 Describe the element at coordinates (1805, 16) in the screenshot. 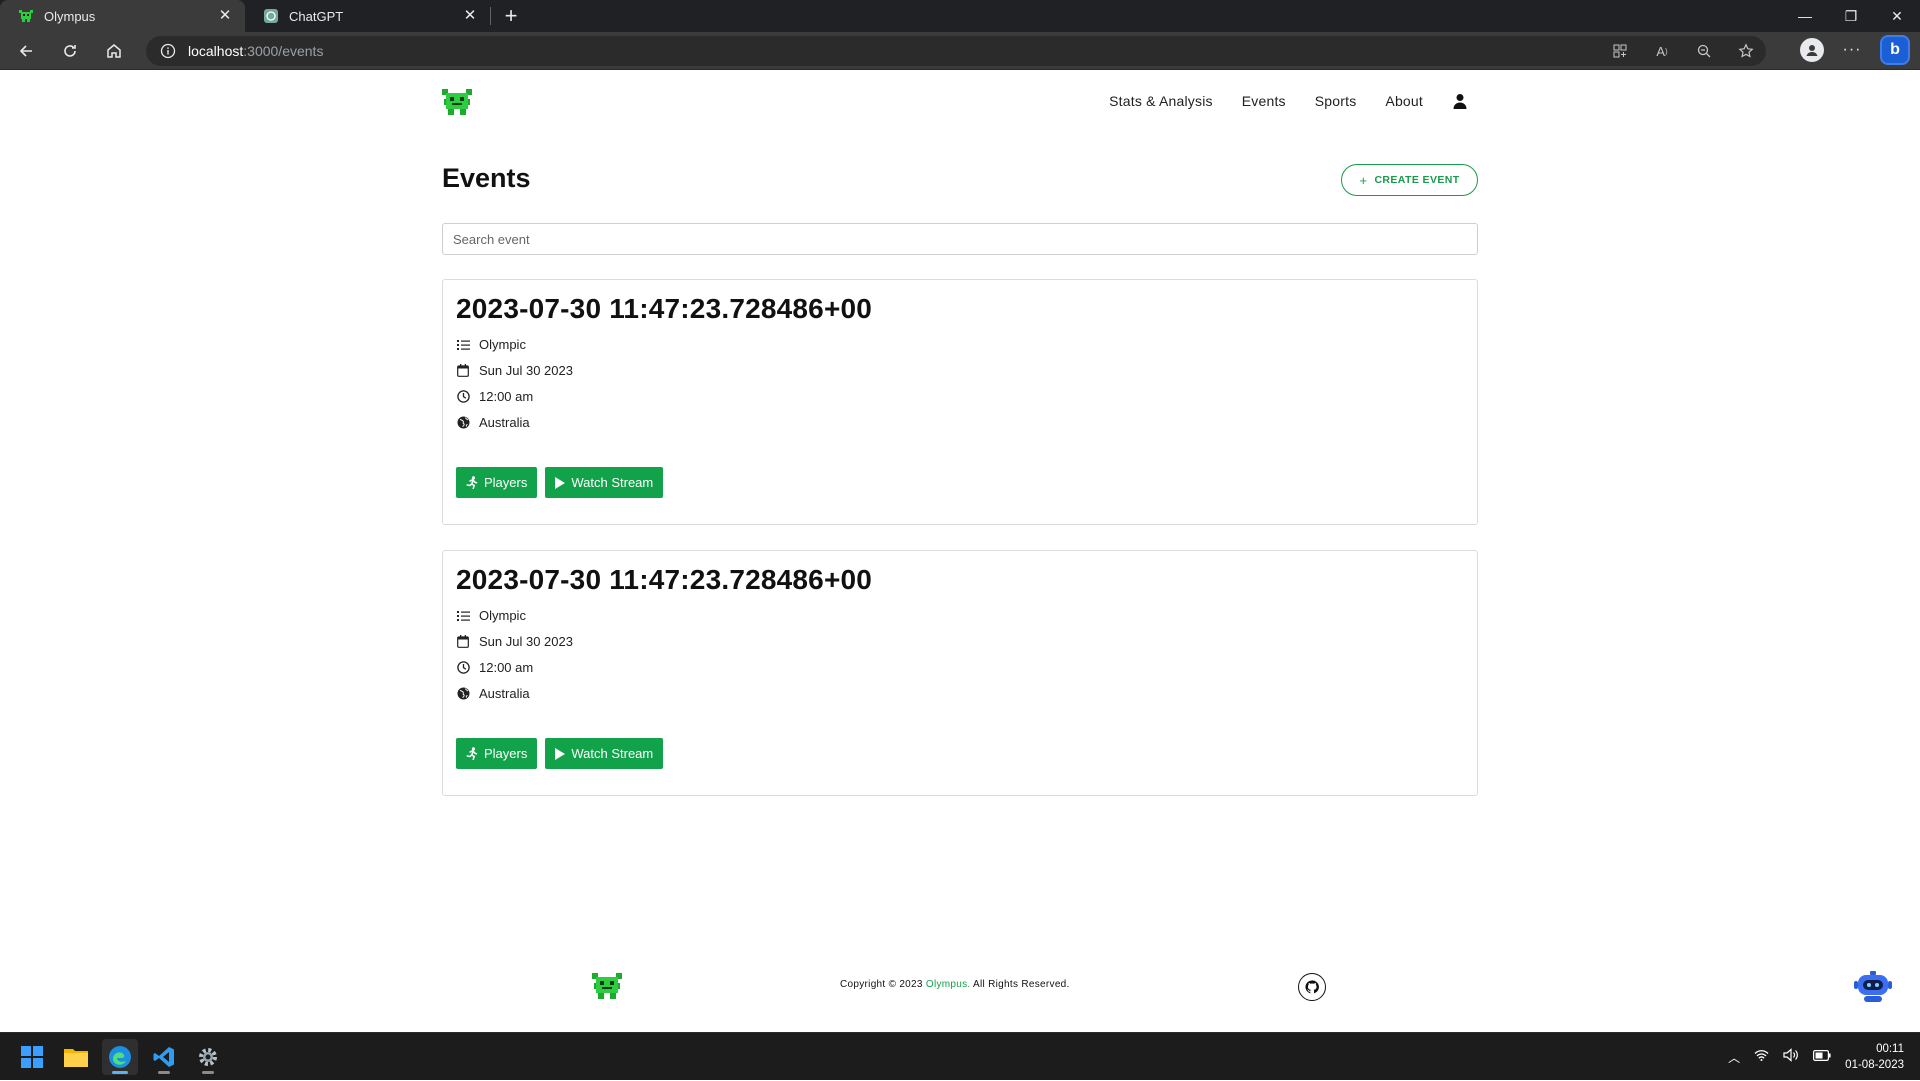

I see `minimize-icon: —` at that location.